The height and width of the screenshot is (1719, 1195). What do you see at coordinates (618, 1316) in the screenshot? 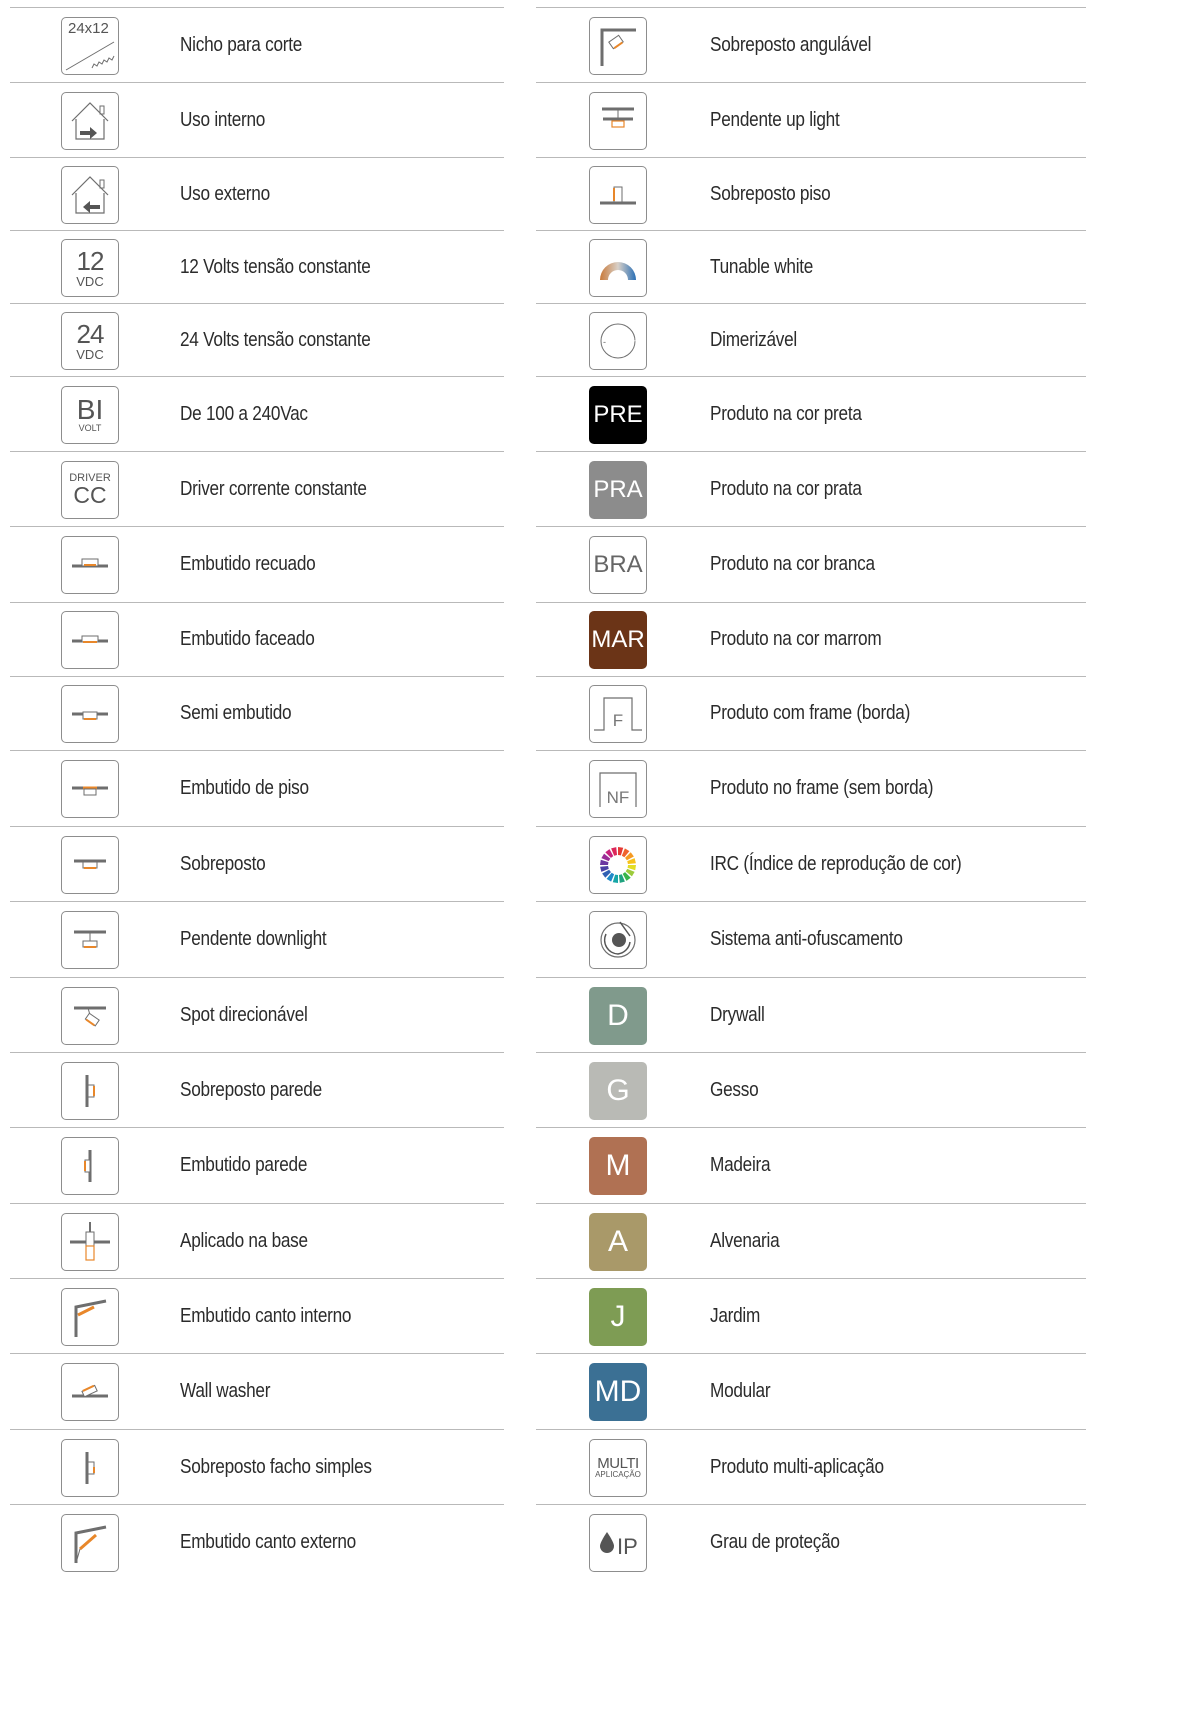
I see `garden-icon: J` at bounding box center [618, 1316].